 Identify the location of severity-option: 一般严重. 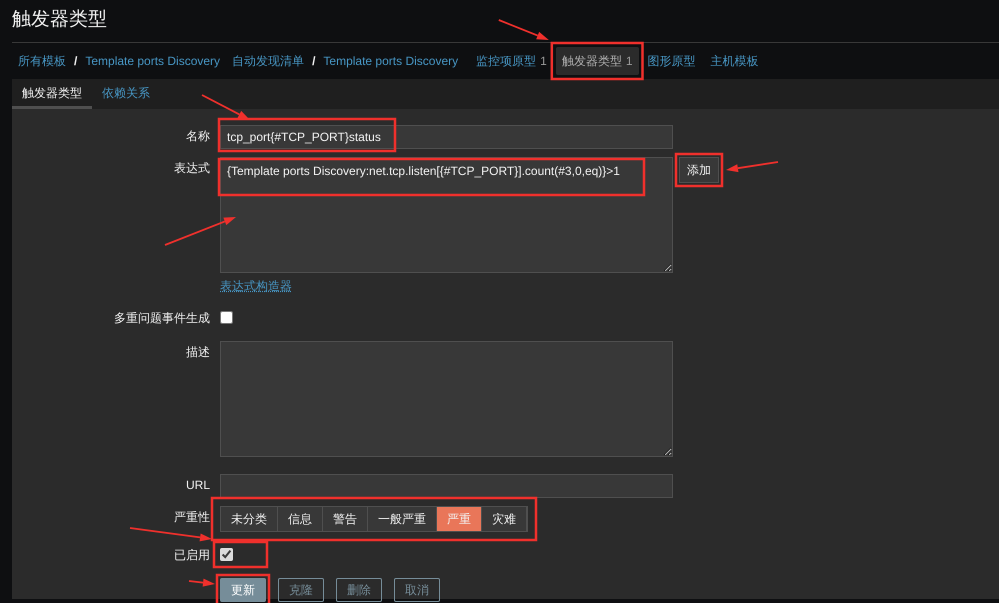
(402, 519).